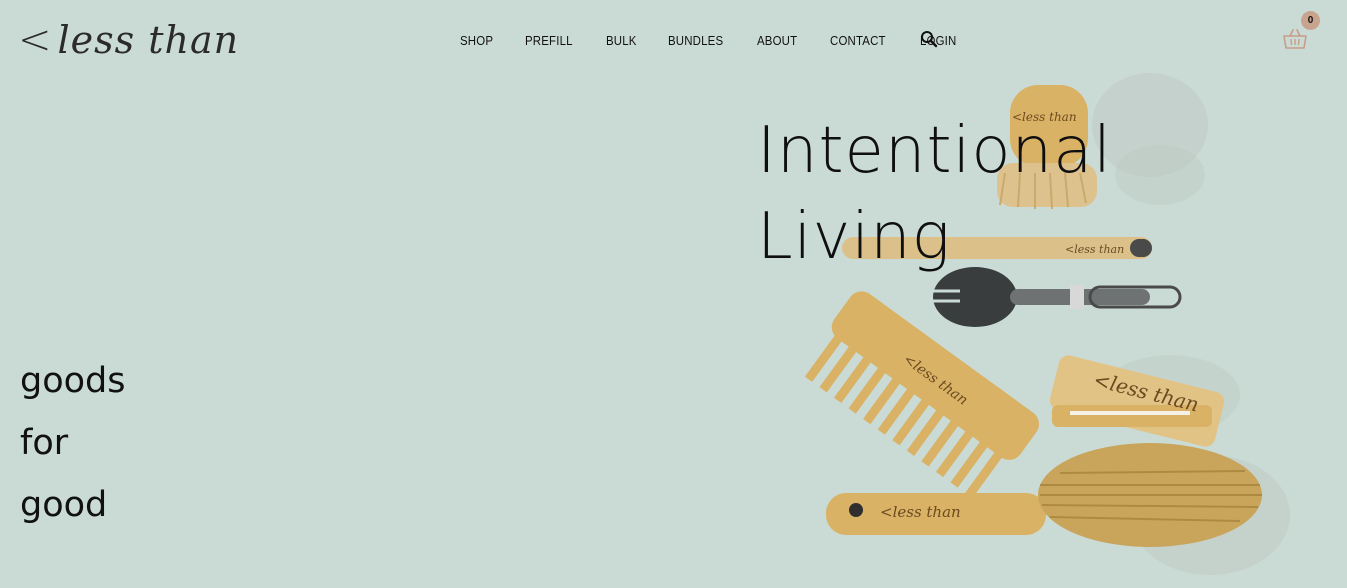 Image resolution: width=1347 pixels, height=588 pixels. What do you see at coordinates (73, 443) in the screenshot?
I see `hero-tagline: goods for good` at bounding box center [73, 443].